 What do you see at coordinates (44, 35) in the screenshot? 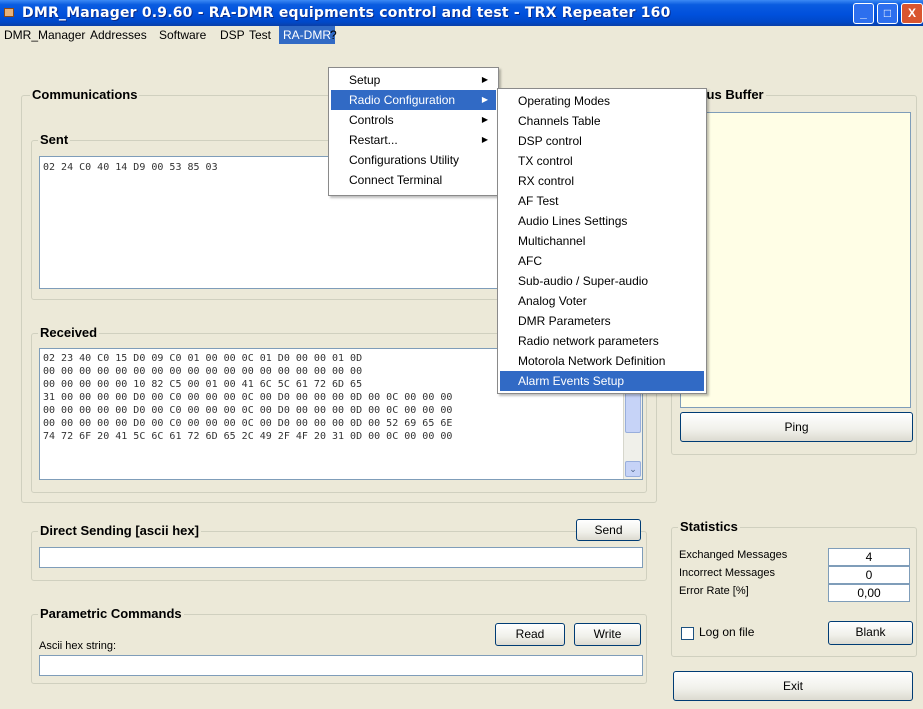
I see `menu-dmr-manager: DMR_Manager` at bounding box center [44, 35].